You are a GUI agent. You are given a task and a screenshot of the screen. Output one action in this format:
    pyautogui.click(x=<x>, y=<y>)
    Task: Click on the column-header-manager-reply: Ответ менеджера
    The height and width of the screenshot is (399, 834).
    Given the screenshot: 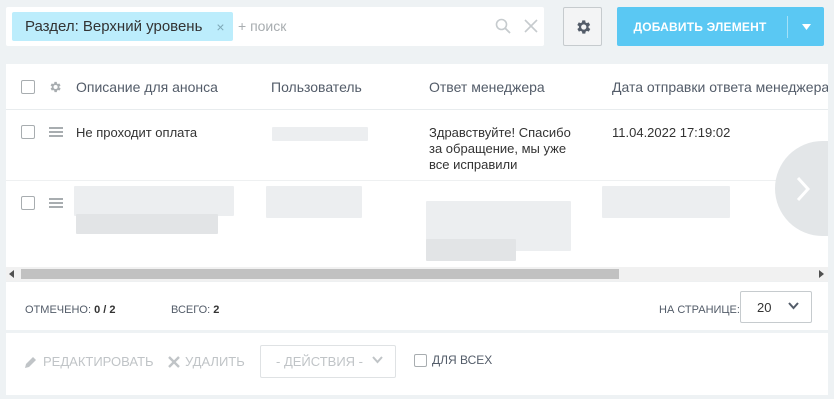 What is the action you would take?
    pyautogui.click(x=487, y=87)
    